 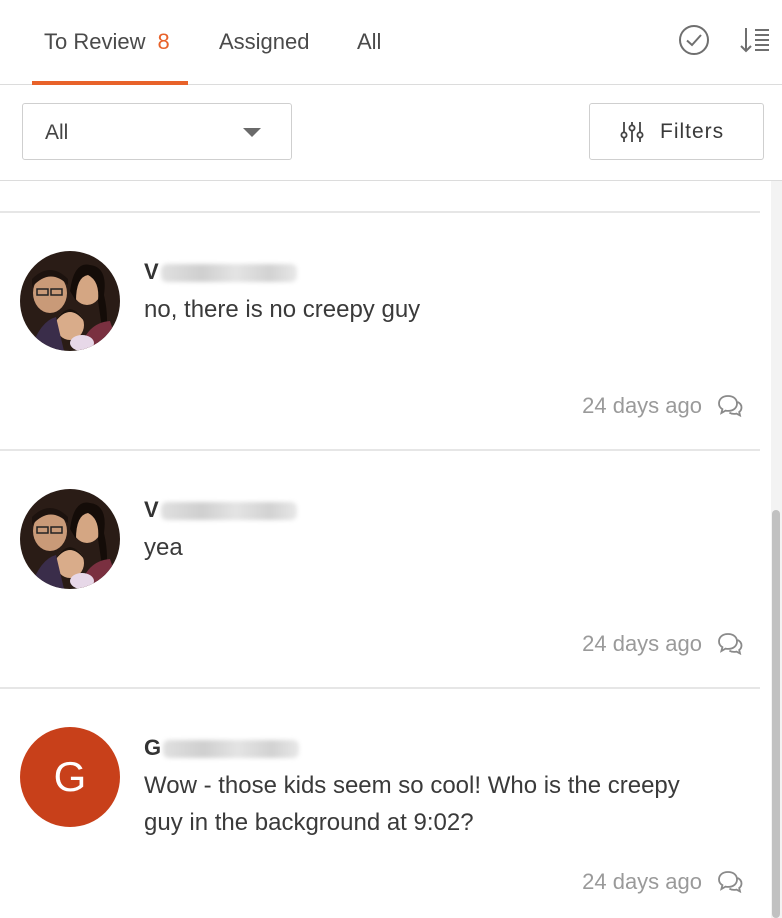 I want to click on comment-text: yea, so click(x=163, y=547).